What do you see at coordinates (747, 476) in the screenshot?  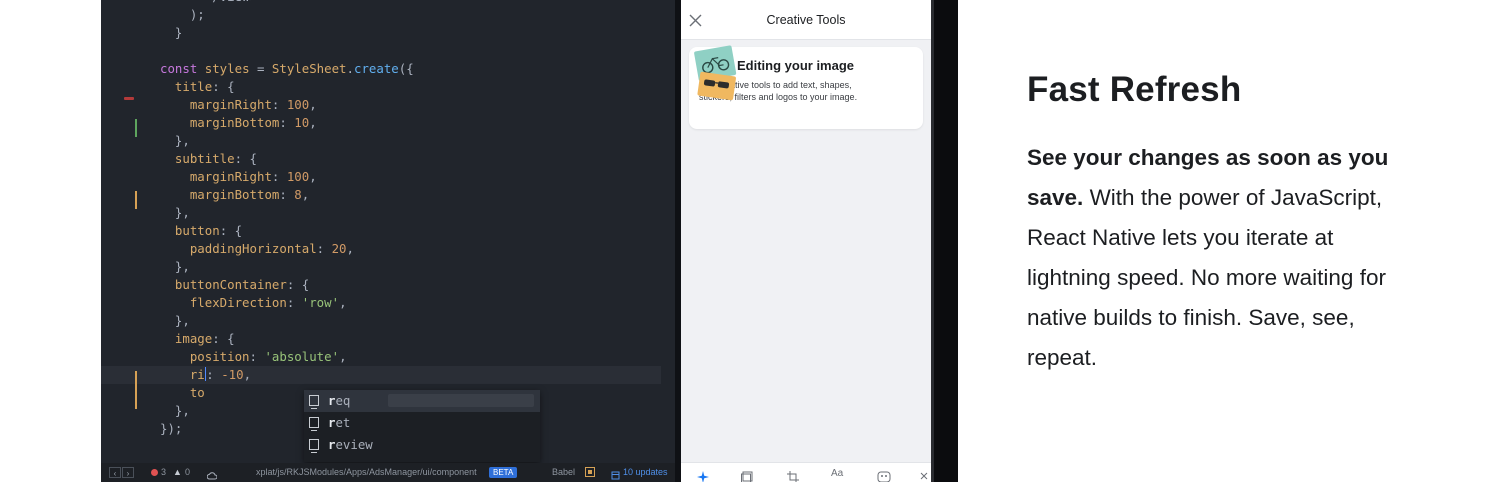 I see `gallery-icon` at bounding box center [747, 476].